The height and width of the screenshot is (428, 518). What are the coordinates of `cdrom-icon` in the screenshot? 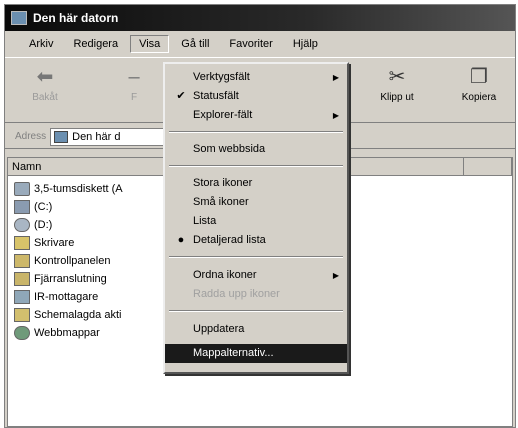 It's located at (22, 225).